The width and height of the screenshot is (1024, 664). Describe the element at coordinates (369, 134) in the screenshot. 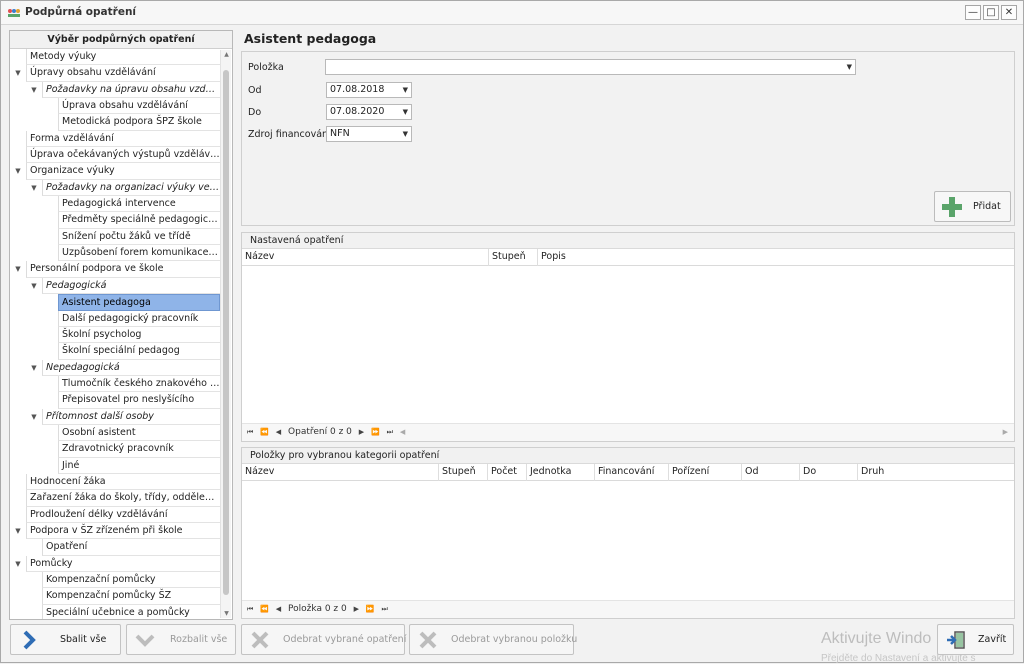

I see `zdroj-combo: NFN ▼` at that location.